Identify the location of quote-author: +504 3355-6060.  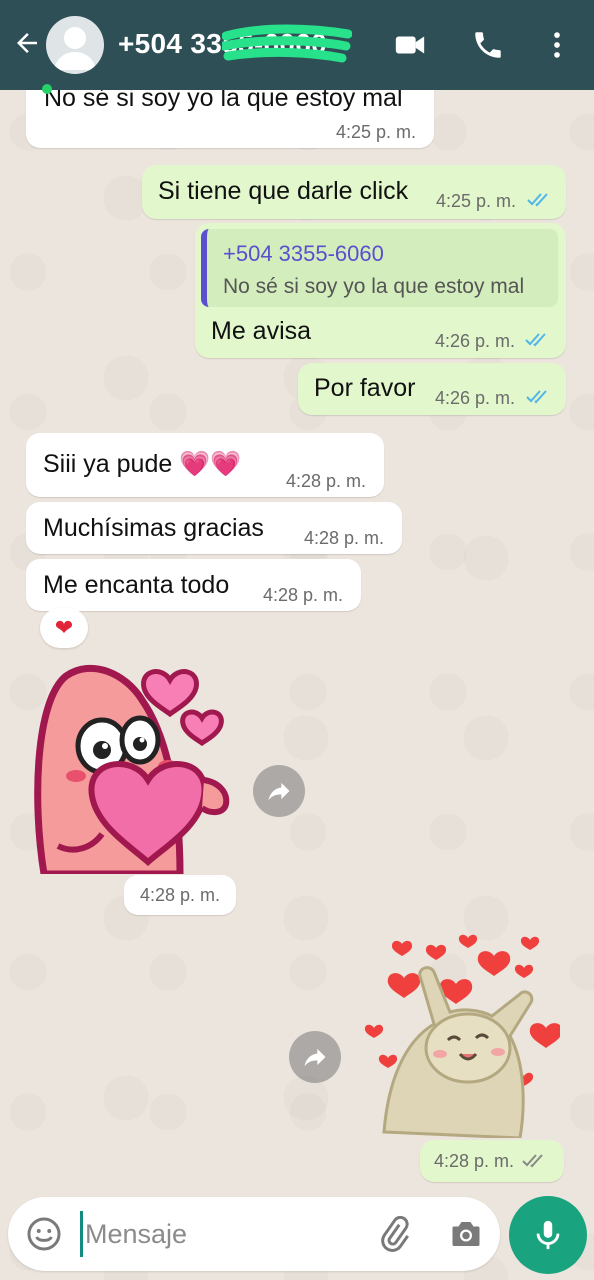
(303, 253).